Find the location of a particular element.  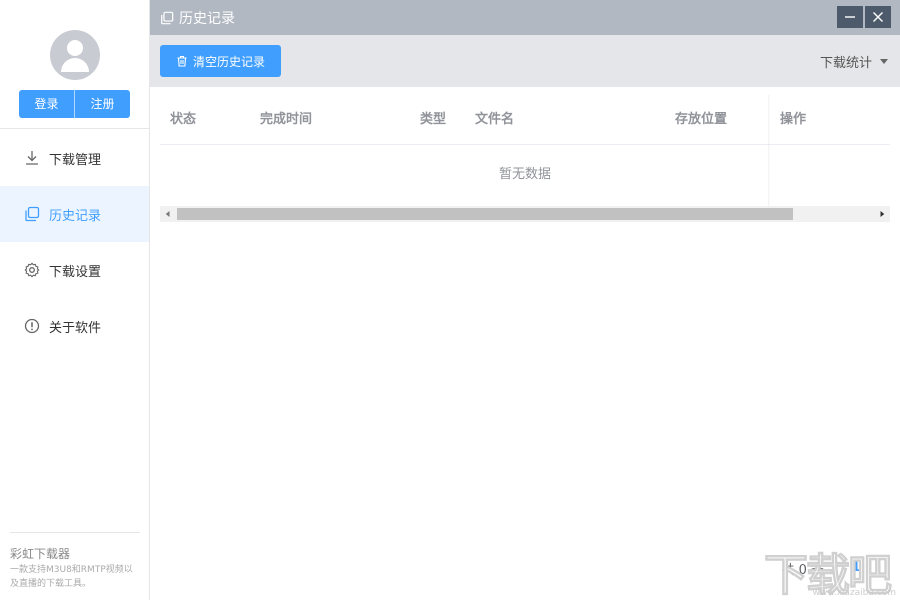

table-header: 状态 完成时间 类型 文件名 存放位置 操作 is located at coordinates (525, 120).